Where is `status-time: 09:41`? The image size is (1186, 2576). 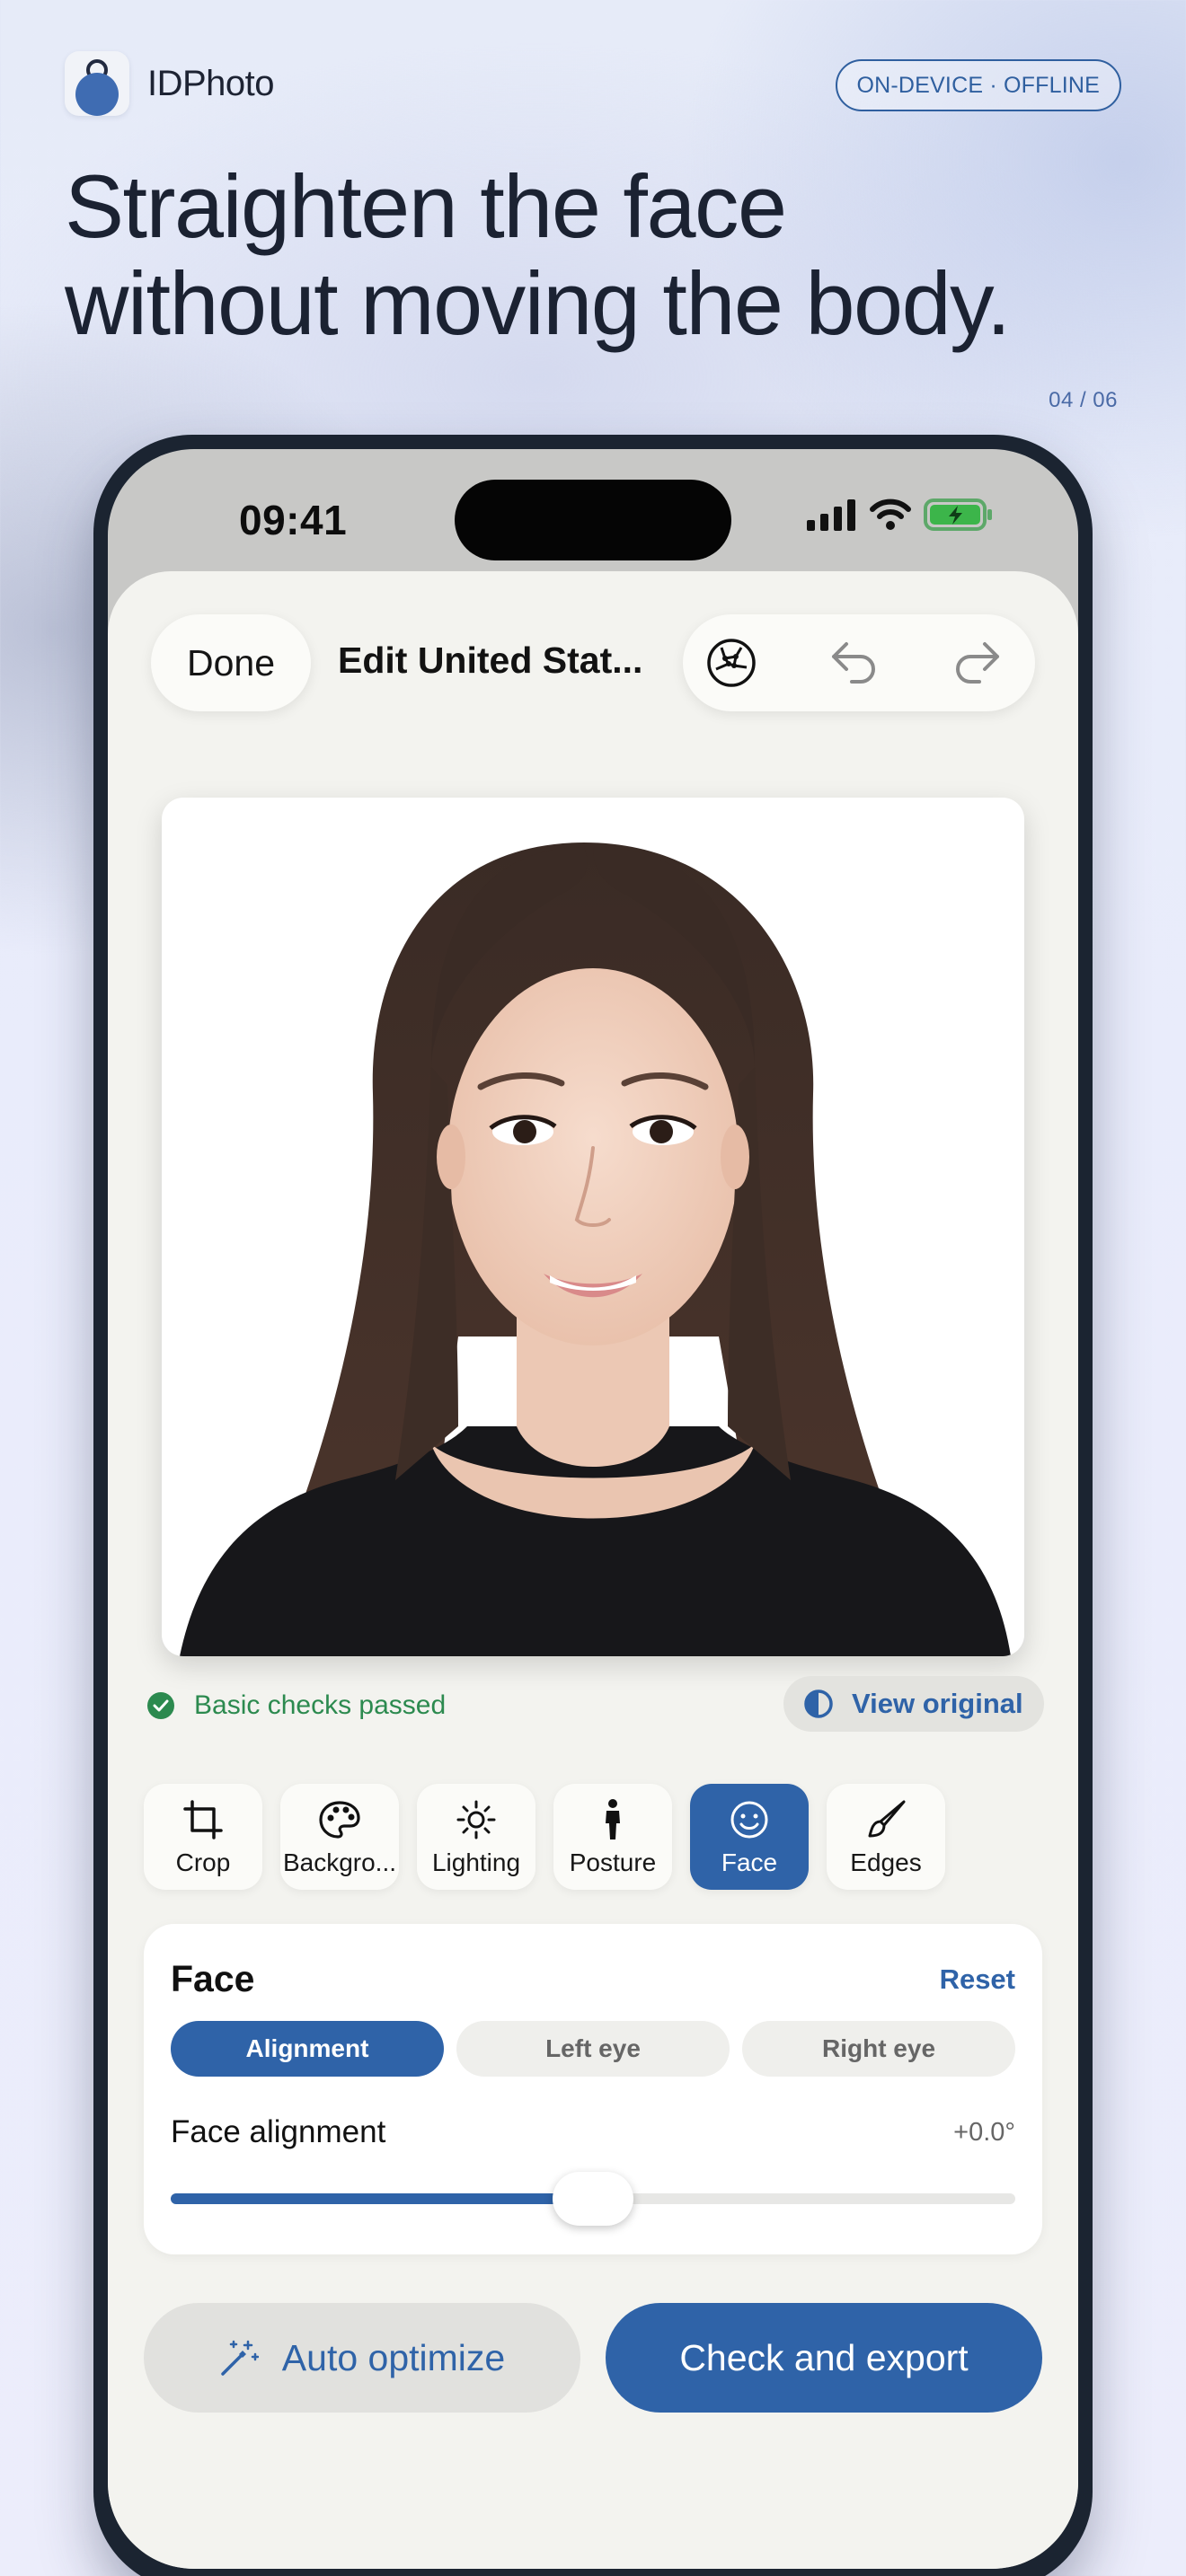
status-time: 09:41 is located at coordinates (293, 520).